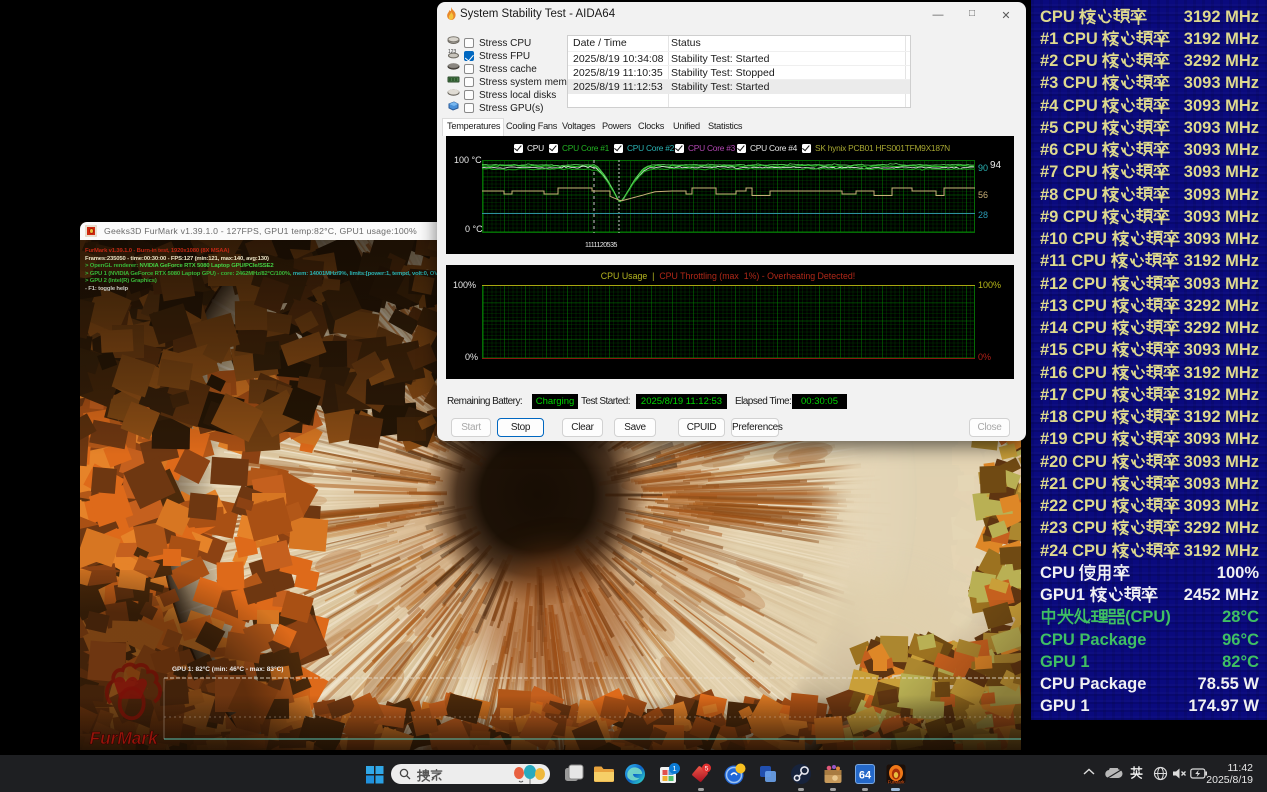  I want to click on svg-text: 64, so click(865, 776).